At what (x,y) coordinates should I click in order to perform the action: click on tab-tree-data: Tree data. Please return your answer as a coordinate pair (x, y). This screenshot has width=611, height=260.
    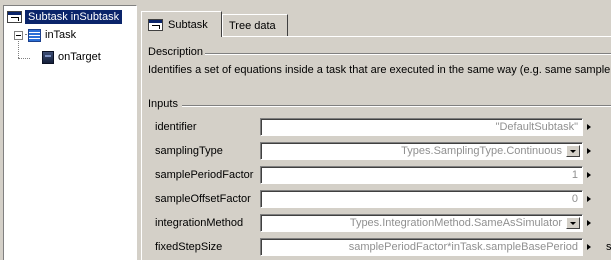
    Looking at the image, I should click on (255, 25).